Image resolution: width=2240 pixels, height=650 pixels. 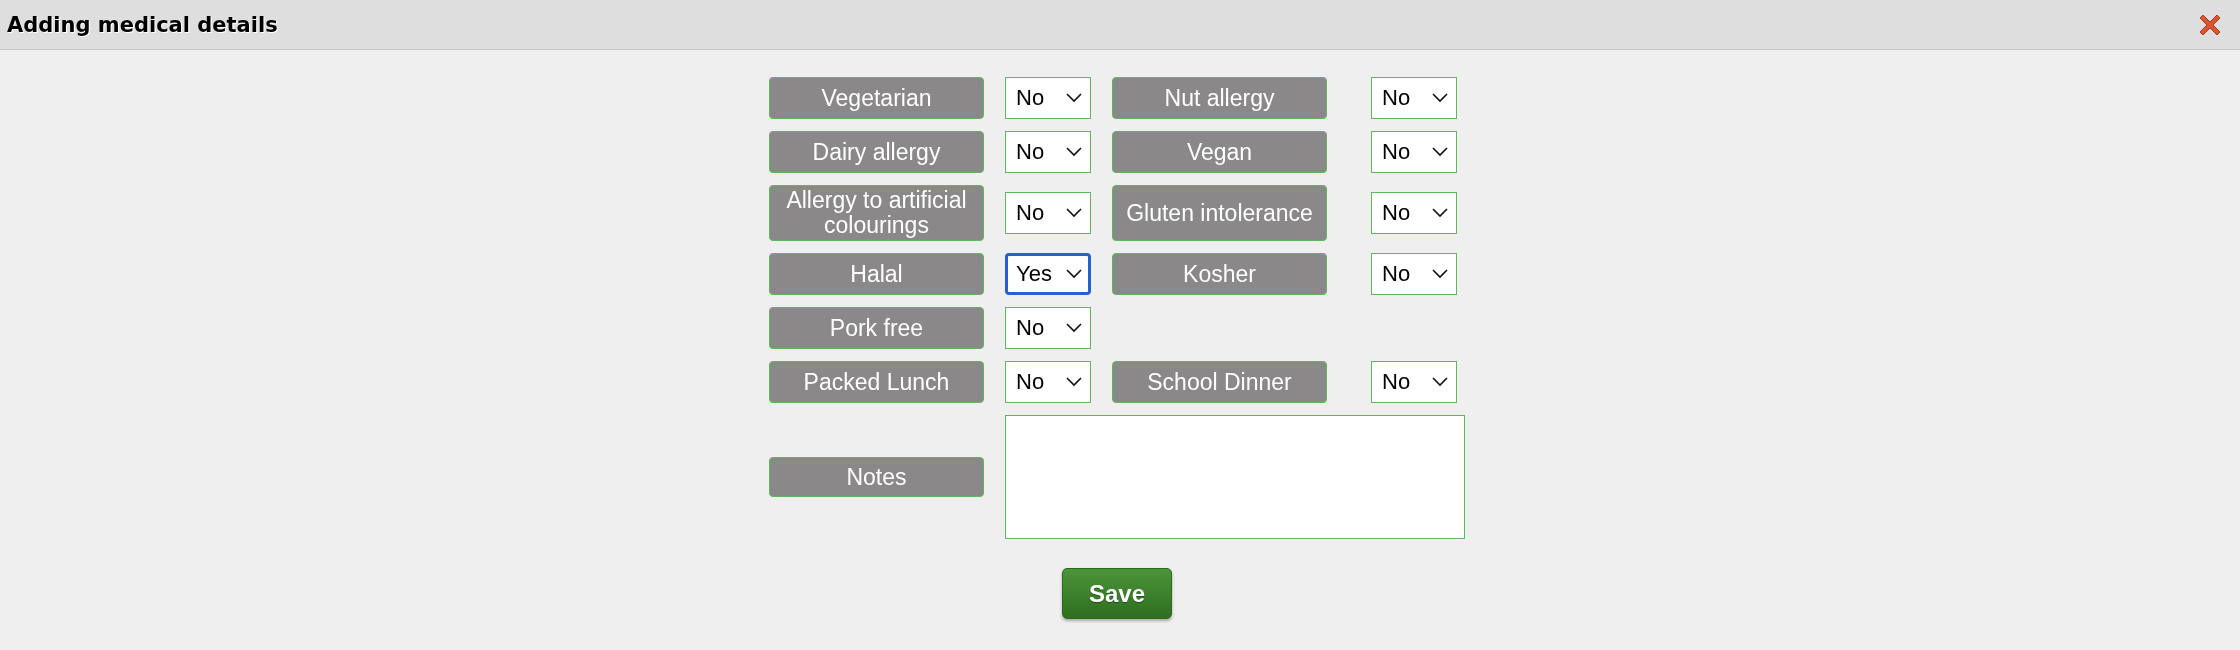 I want to click on field-label: Gluten intolerance, so click(x=1219, y=213).